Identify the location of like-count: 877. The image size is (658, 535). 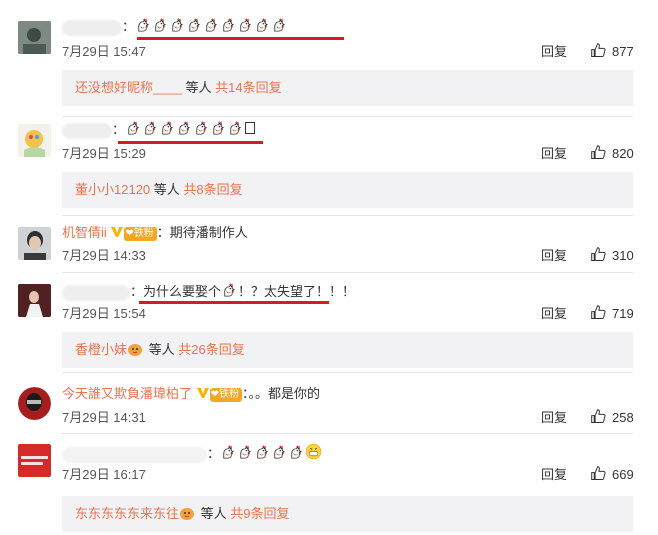
(623, 51).